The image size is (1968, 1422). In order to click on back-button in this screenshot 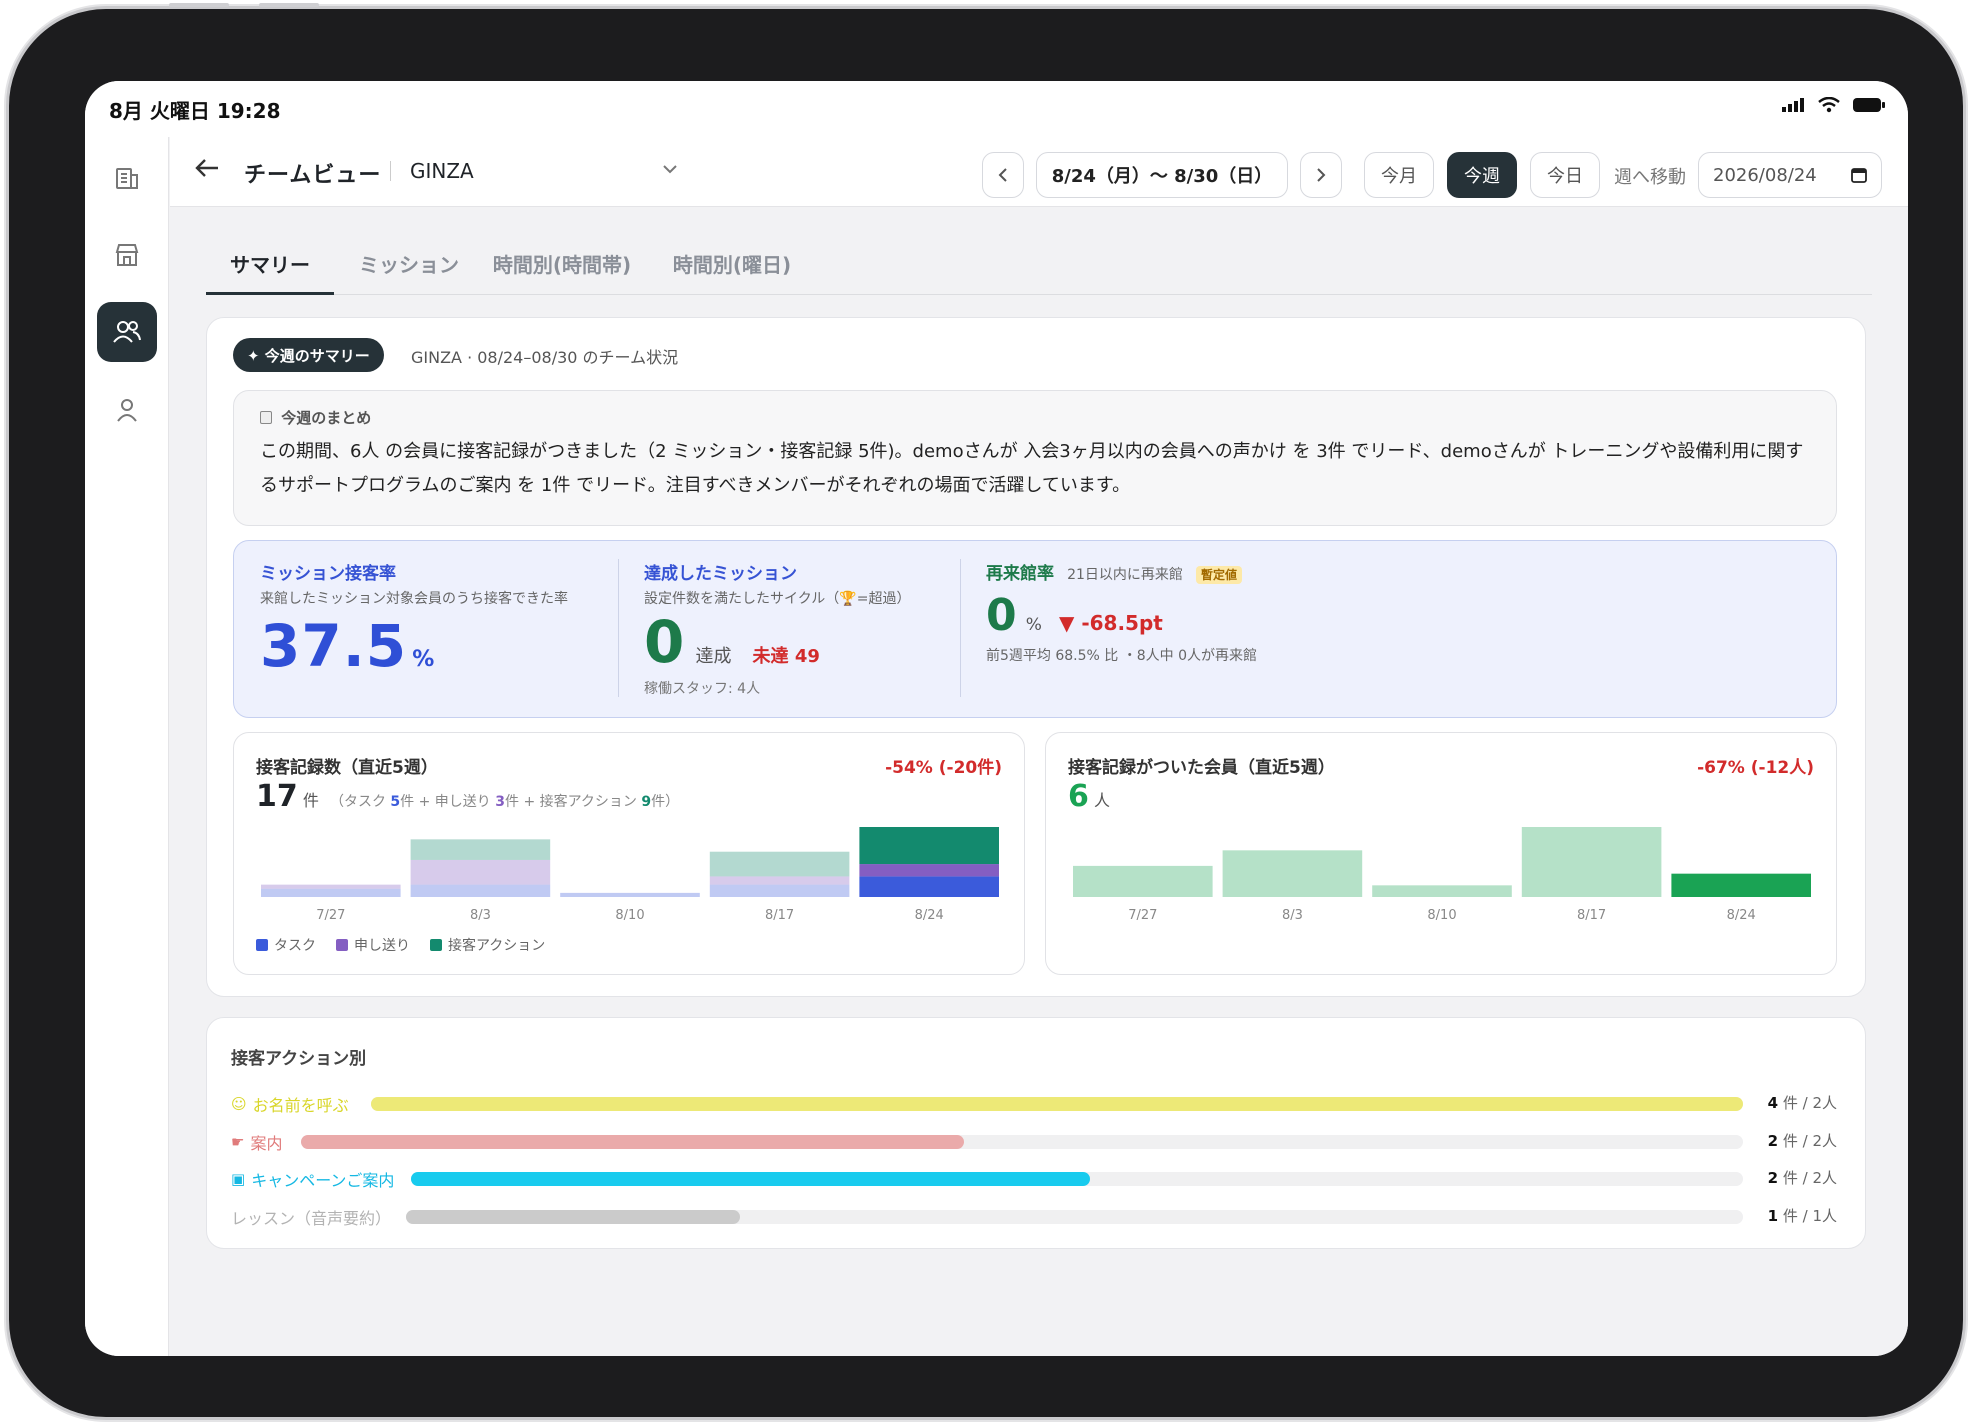, I will do `click(207, 168)`.